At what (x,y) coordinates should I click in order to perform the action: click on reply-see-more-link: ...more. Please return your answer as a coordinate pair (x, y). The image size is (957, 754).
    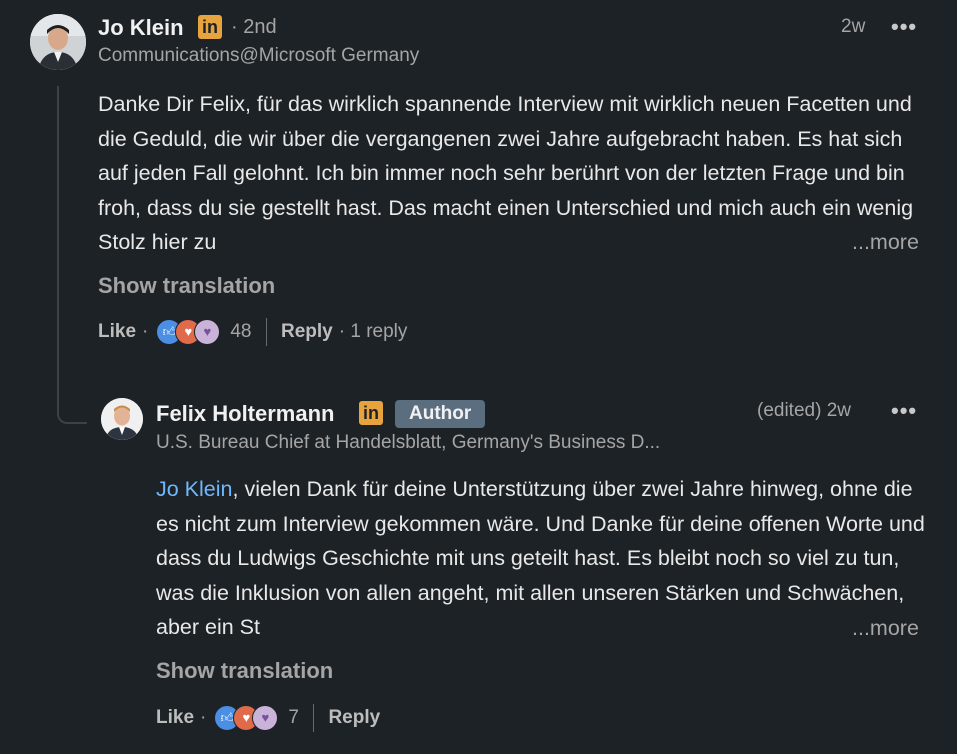
    Looking at the image, I should click on (881, 628).